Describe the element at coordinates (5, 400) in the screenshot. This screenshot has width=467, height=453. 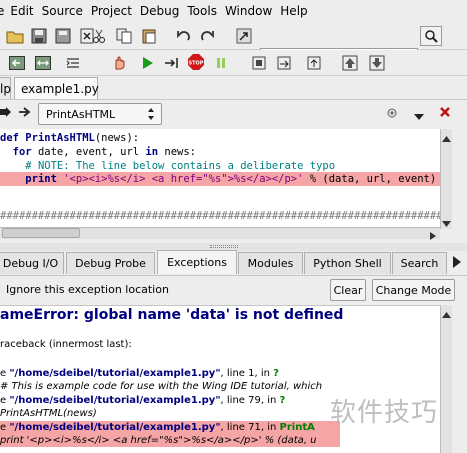
I see `frame-prefix: e` at that location.